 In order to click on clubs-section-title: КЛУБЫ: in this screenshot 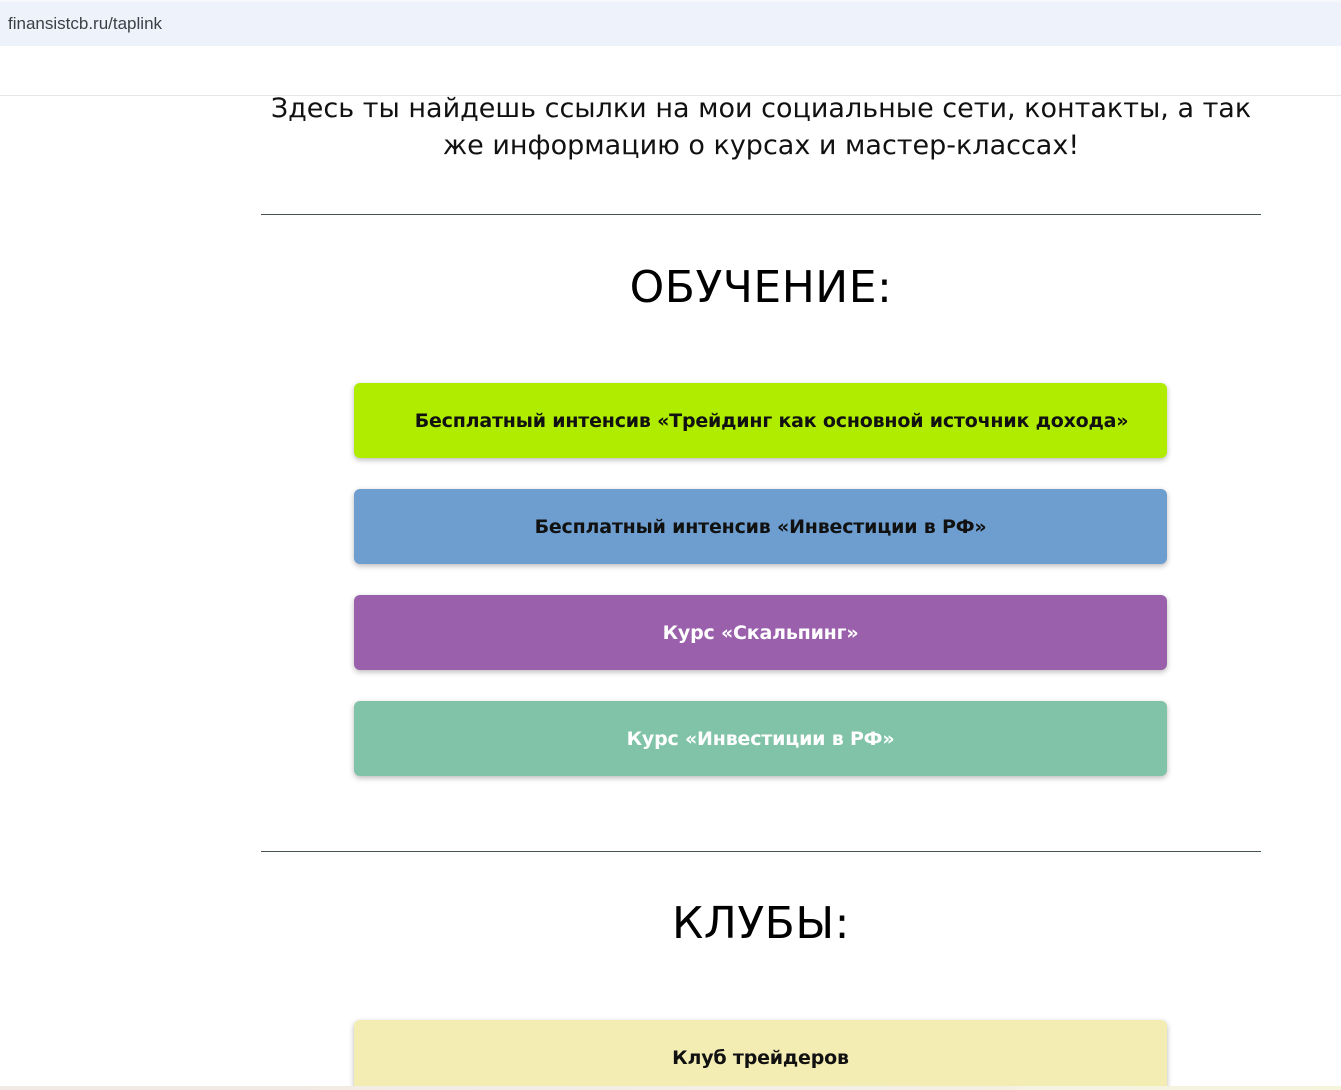, I will do `click(761, 923)`.